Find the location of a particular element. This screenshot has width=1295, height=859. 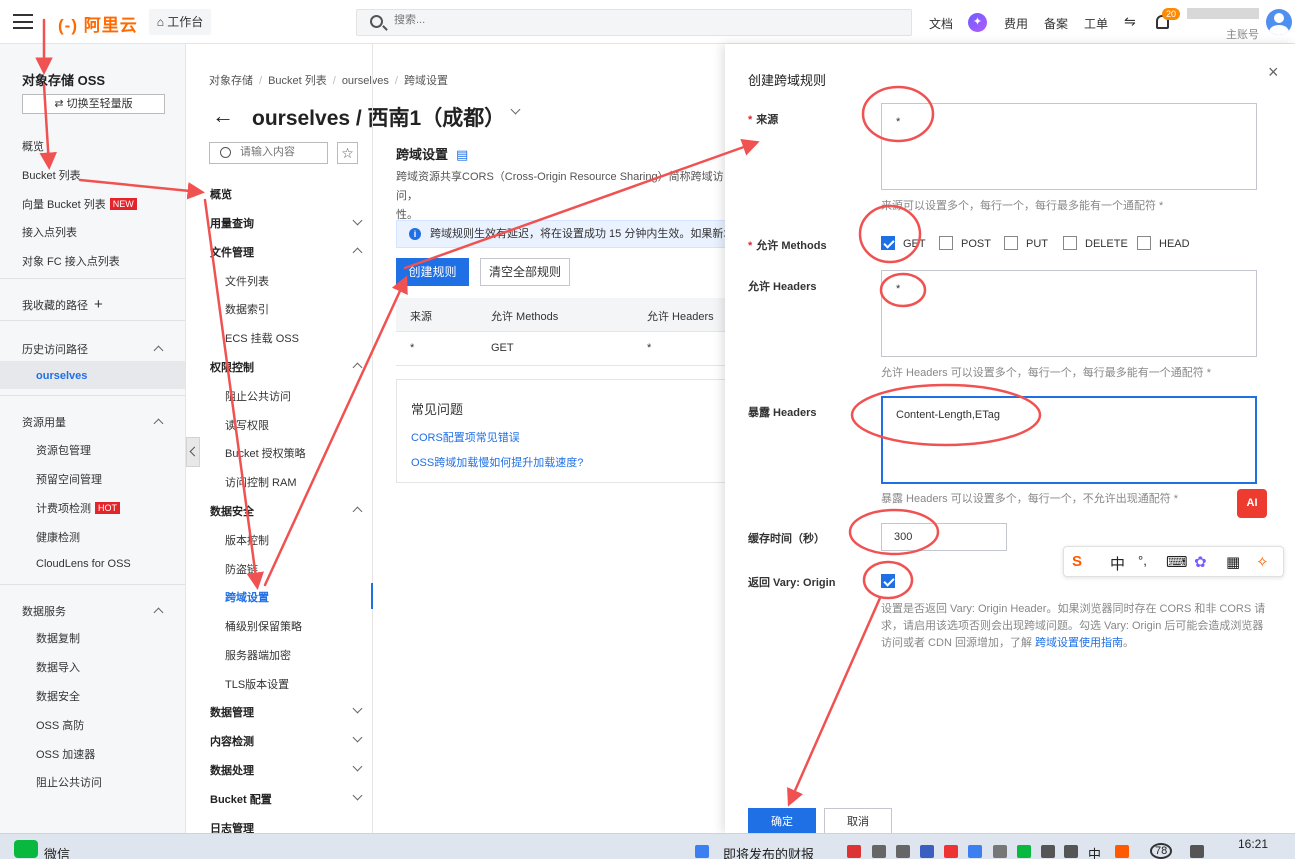

breadcrumb-bucket-list: Bucket 列表 is located at coordinates (297, 81).